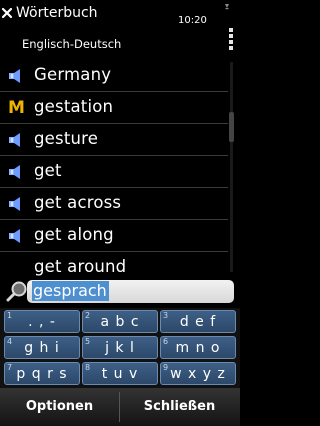 The height and width of the screenshot is (426, 320). Describe the element at coordinates (57, 13) in the screenshot. I see `app-title: Wörterbuch` at that location.